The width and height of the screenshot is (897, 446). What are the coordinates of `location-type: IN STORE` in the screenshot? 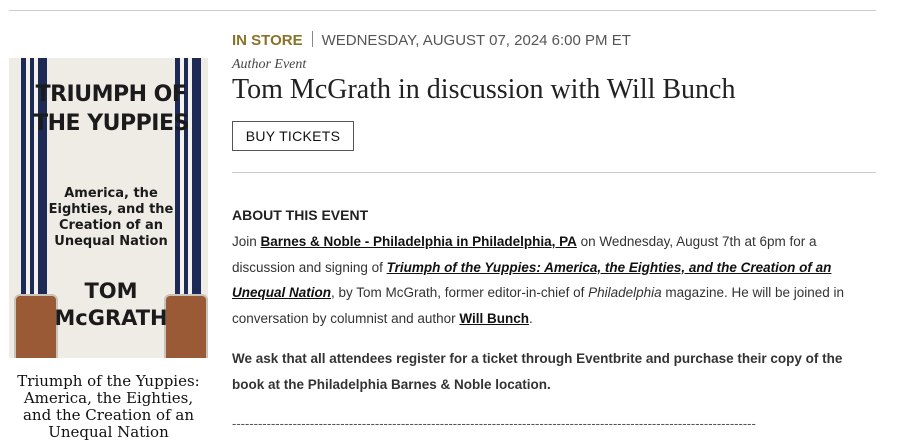 It's located at (267, 40).